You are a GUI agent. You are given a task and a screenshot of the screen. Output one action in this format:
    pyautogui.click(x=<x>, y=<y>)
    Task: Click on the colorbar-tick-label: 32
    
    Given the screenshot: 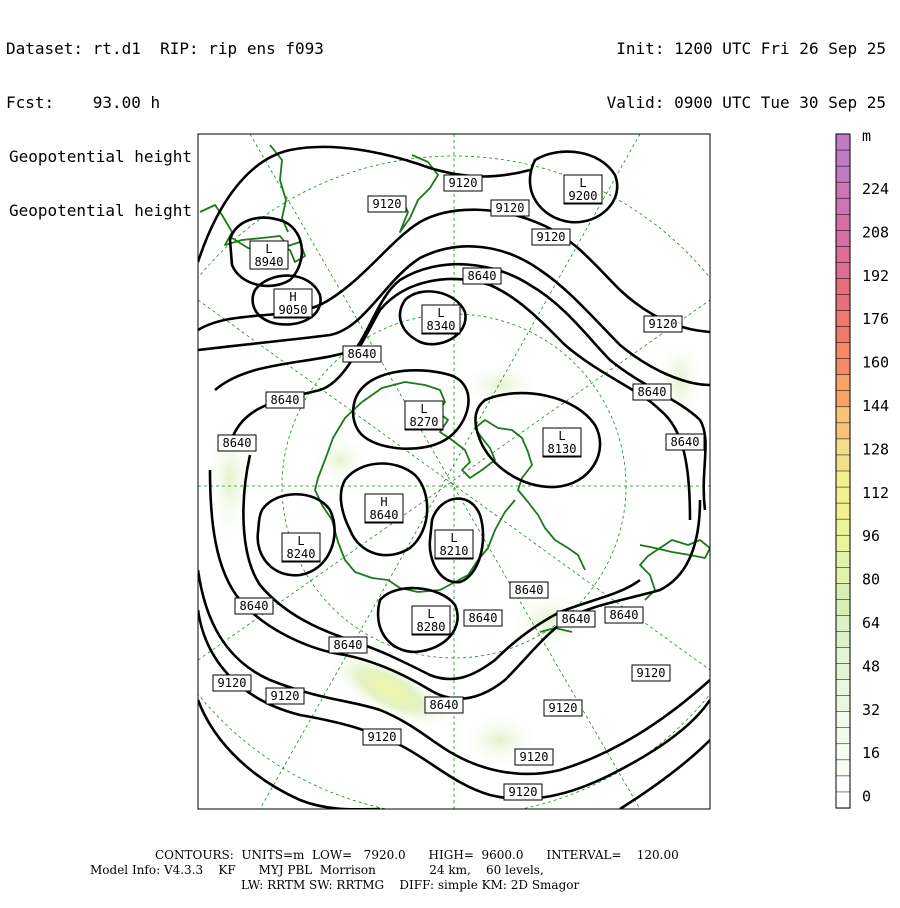 What is the action you would take?
    pyautogui.click(x=871, y=710)
    